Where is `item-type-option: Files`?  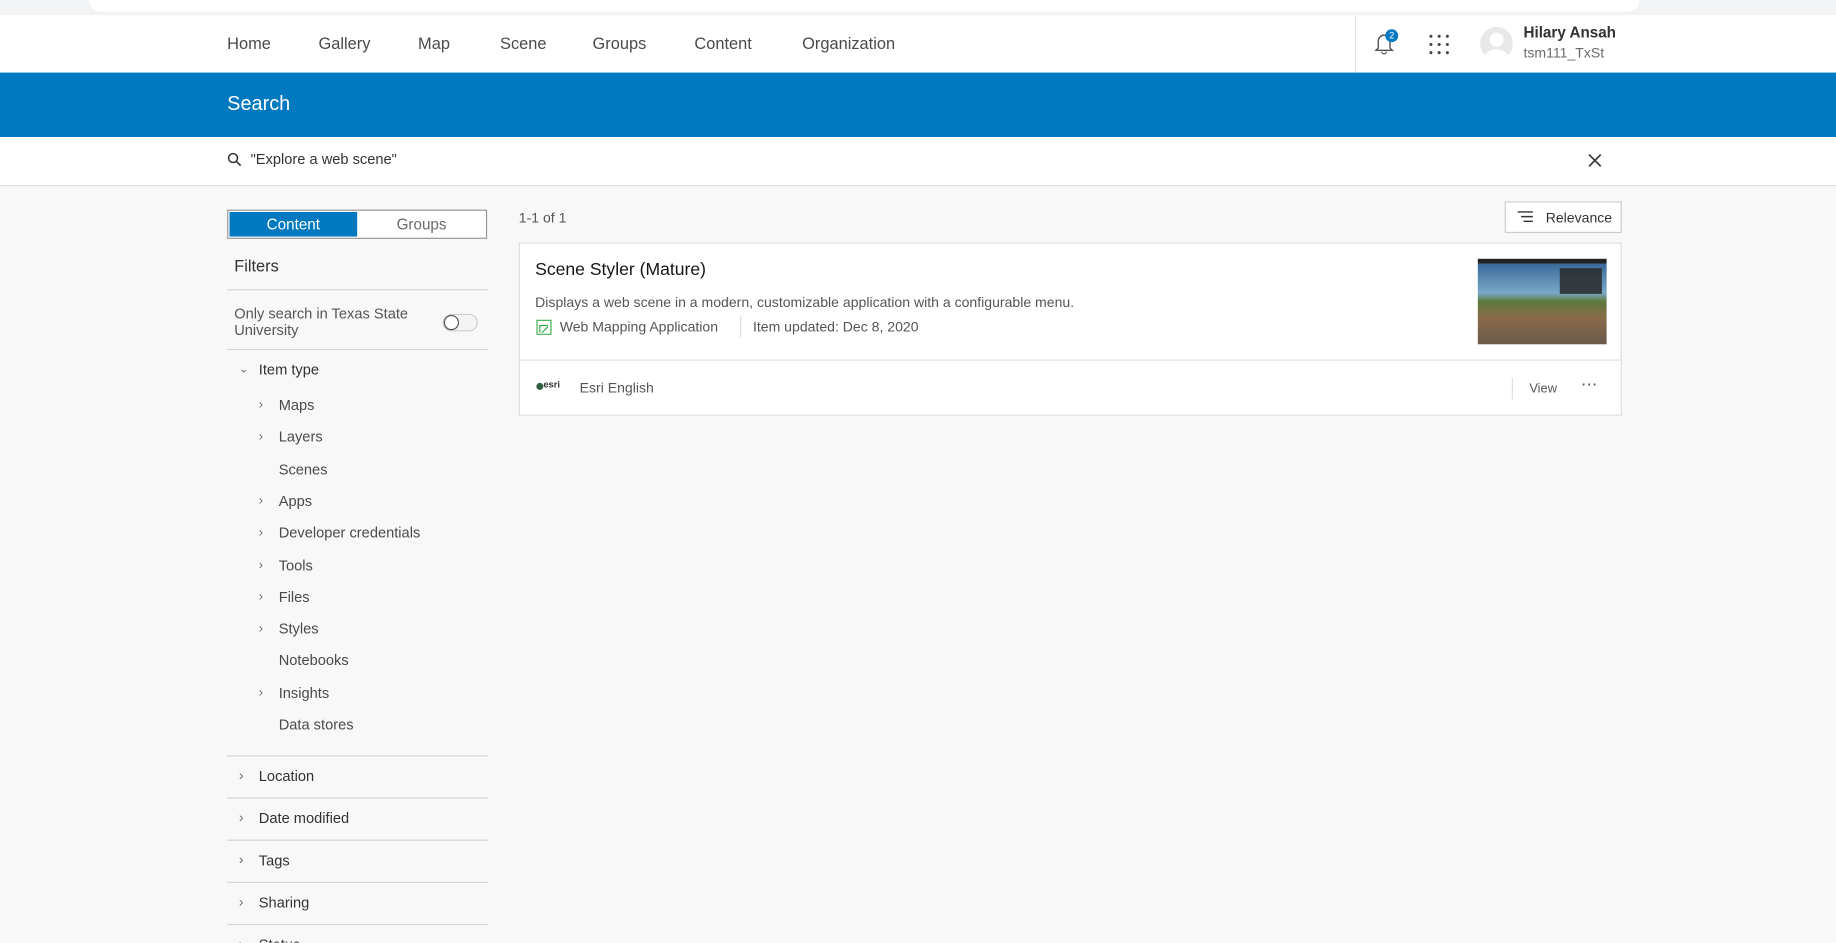 item-type-option: Files is located at coordinates (294, 597).